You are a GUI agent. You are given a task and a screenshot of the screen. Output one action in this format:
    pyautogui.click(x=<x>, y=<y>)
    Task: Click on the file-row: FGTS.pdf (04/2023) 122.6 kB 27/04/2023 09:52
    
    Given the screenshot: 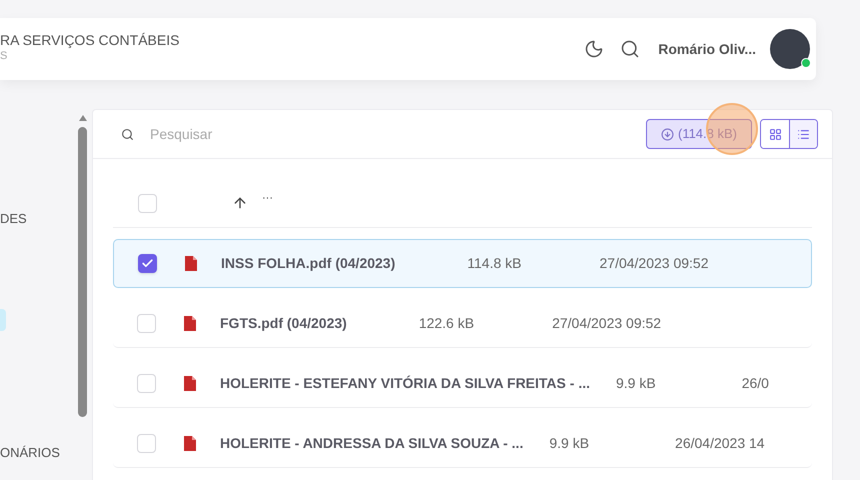 What is the action you would take?
    pyautogui.click(x=462, y=323)
    